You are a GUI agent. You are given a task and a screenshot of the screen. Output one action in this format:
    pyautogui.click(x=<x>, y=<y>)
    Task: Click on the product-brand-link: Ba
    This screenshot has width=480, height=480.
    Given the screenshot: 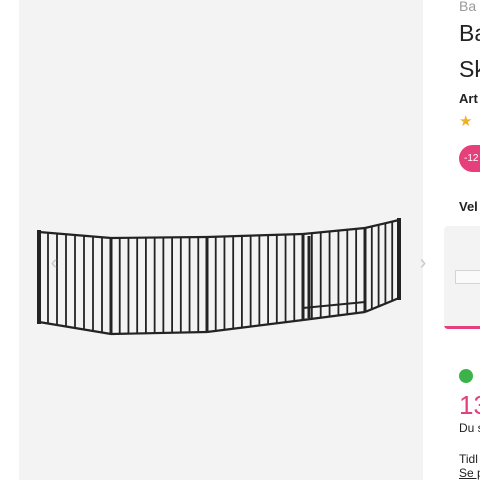 What is the action you would take?
    pyautogui.click(x=467, y=7)
    